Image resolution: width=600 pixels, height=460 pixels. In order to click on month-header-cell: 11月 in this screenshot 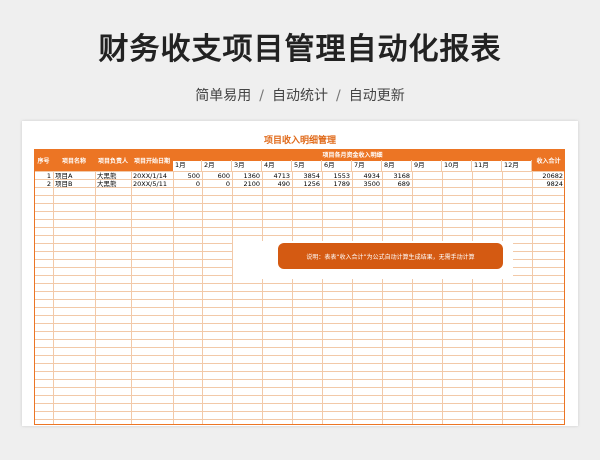, I will do `click(487, 165)`.